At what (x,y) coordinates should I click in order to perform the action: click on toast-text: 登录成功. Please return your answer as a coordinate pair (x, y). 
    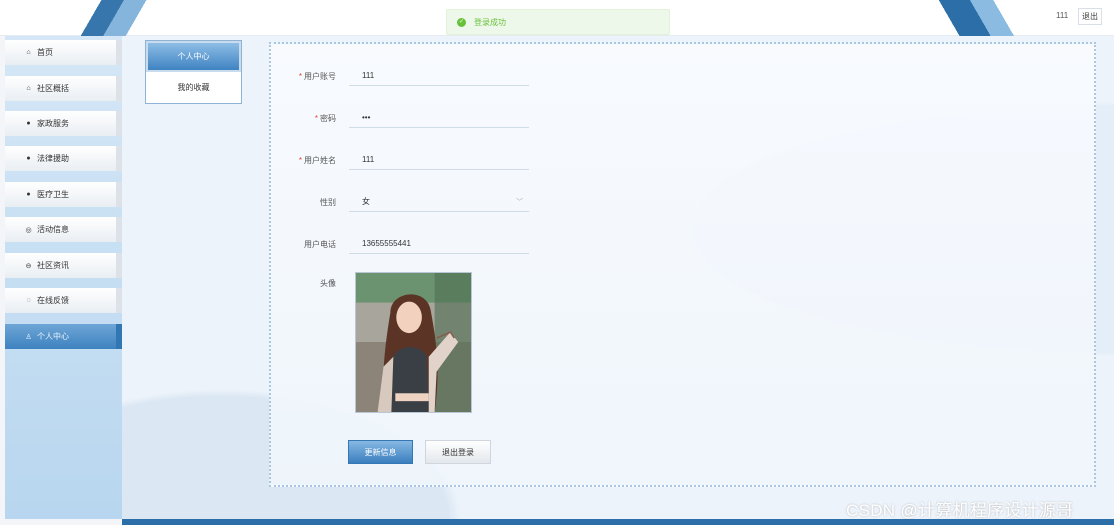
    Looking at the image, I should click on (490, 22).